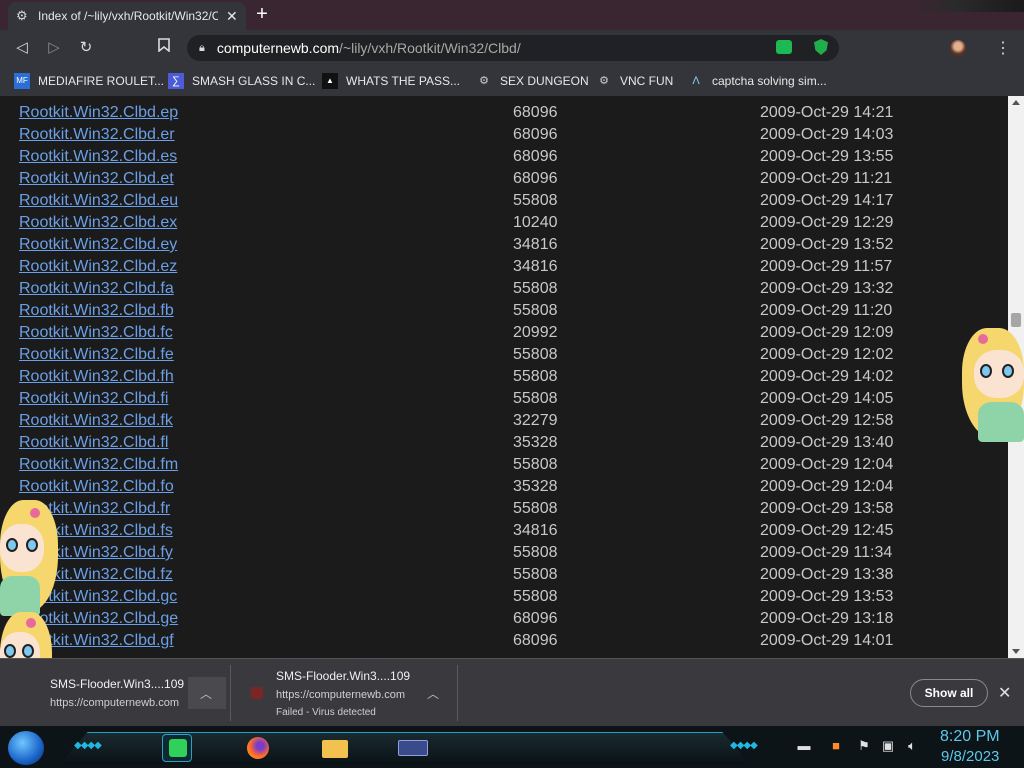 The width and height of the screenshot is (1024, 768). Describe the element at coordinates (335, 748) in the screenshot. I see `taskbar-app-explorer` at that location.